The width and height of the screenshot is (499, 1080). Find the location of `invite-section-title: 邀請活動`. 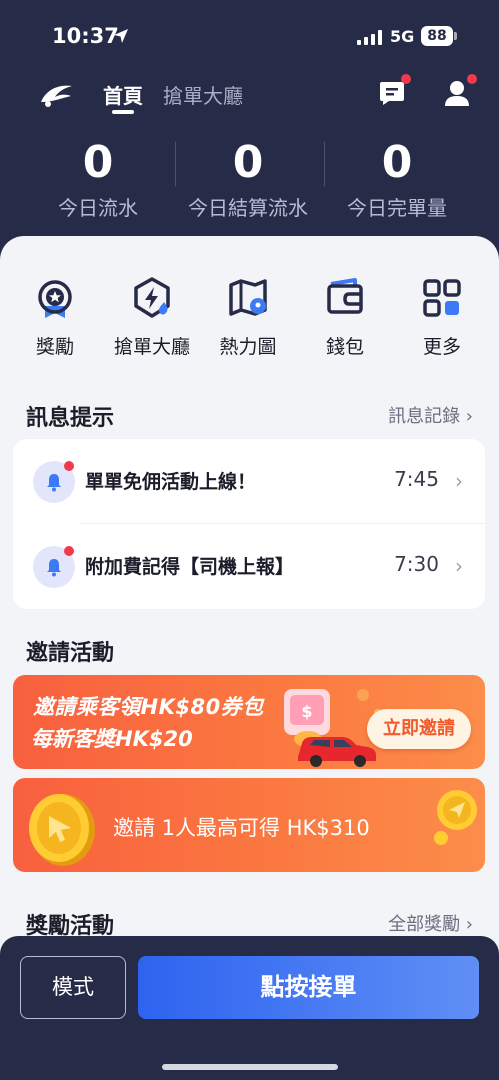

invite-section-title: 邀請活動 is located at coordinates (70, 653).